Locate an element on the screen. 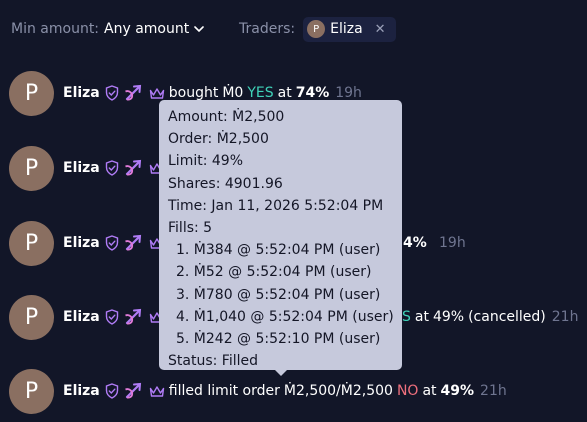  trade-action: filled limit order is located at coordinates (224, 391).